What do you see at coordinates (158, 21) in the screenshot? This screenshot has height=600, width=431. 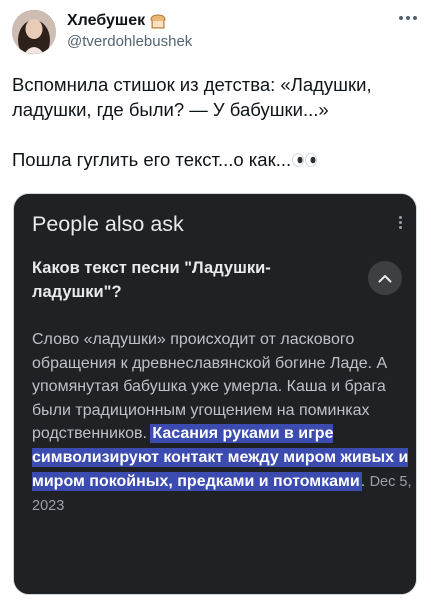 I see `bread-icon` at bounding box center [158, 21].